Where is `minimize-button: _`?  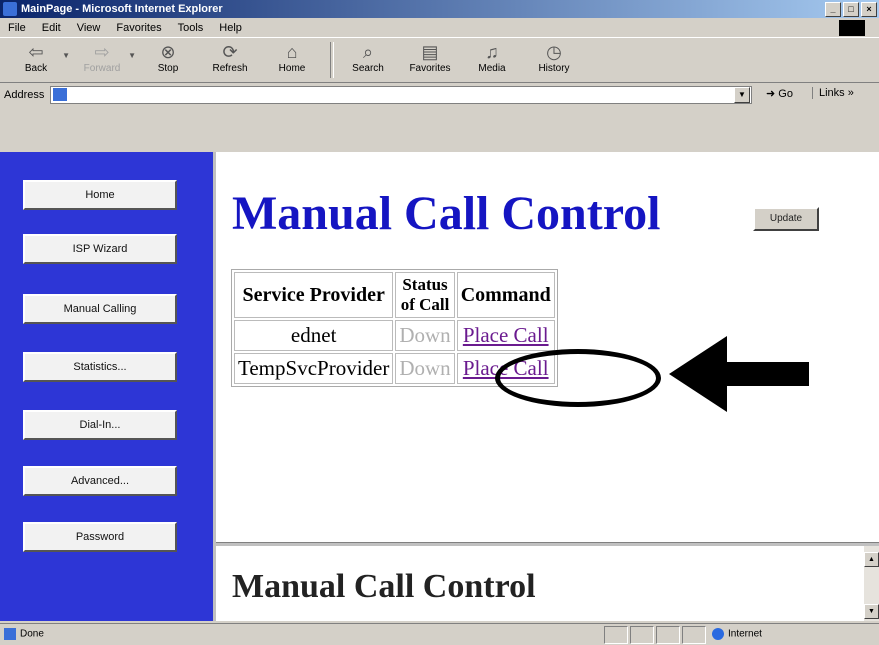 minimize-button: _ is located at coordinates (833, 9).